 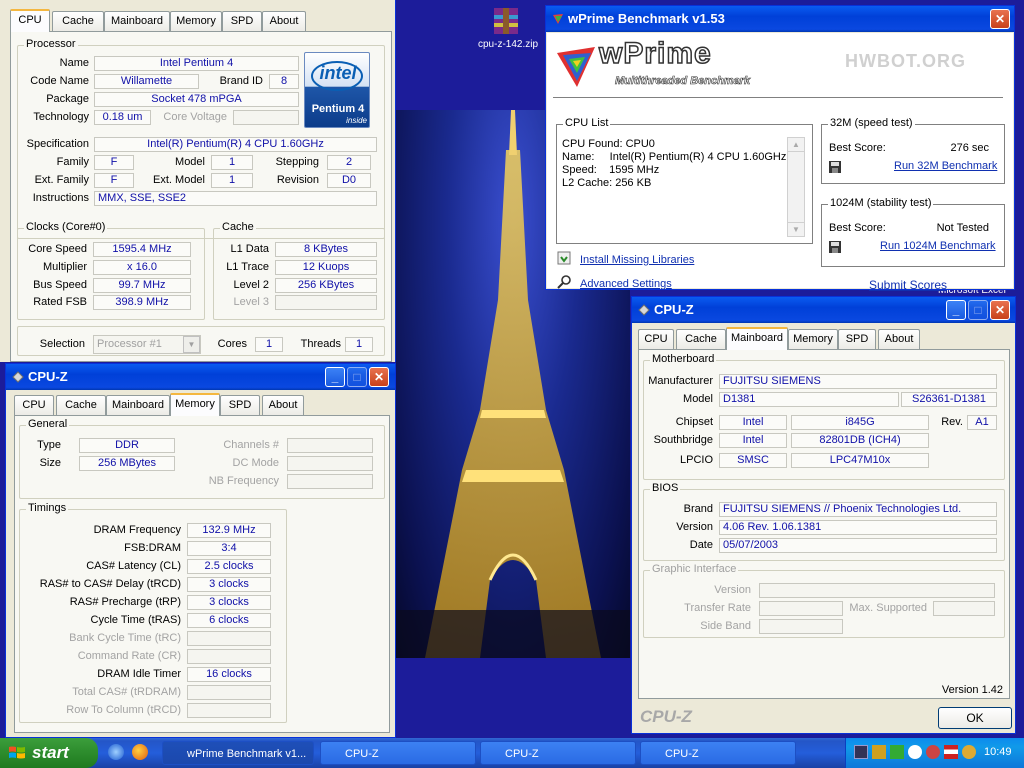 I want to click on corespeed-value: 1595.4 MHz, so click(x=142, y=249).